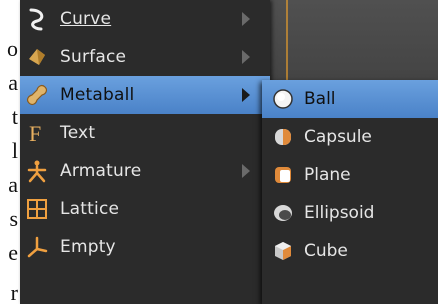  I want to click on submenu-item-label: Cube, so click(326, 251).